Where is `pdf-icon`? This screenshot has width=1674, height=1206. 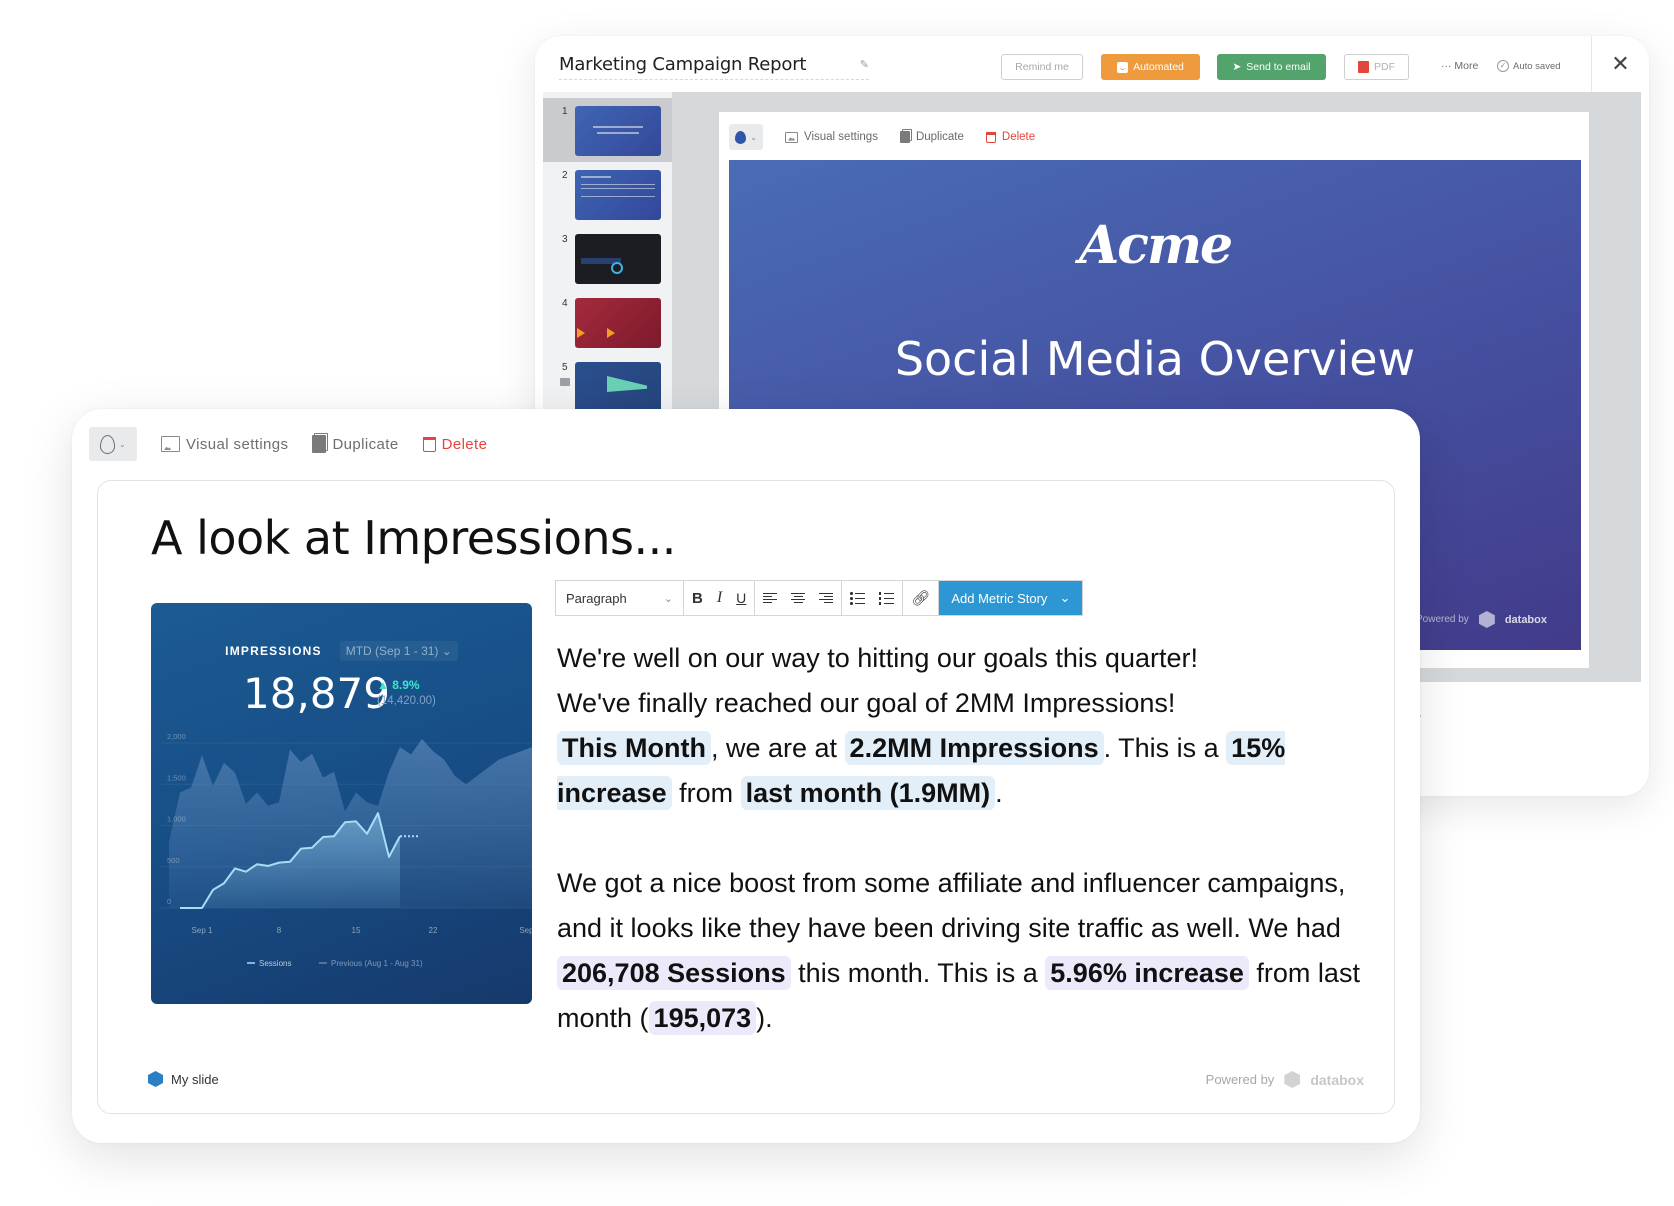 pdf-icon is located at coordinates (1363, 67).